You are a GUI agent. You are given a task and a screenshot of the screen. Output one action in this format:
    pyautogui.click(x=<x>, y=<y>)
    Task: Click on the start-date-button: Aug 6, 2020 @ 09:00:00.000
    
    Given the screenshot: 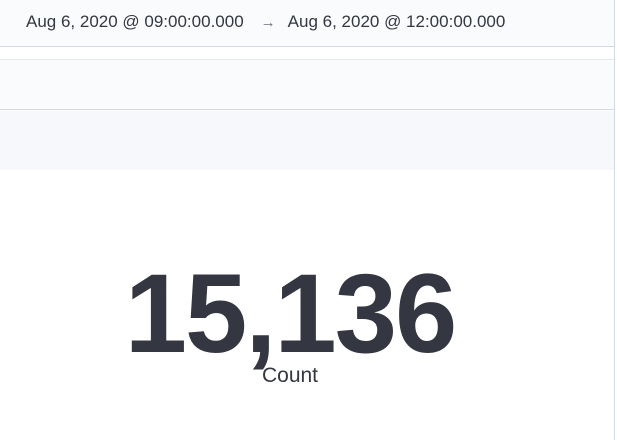 What is the action you would take?
    pyautogui.click(x=135, y=22)
    